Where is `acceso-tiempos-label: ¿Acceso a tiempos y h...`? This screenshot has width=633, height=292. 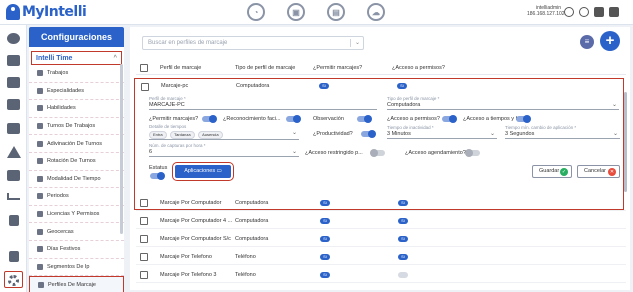
acceso-tiempos-label: ¿Acceso a tiempos y h... is located at coordinates (493, 119).